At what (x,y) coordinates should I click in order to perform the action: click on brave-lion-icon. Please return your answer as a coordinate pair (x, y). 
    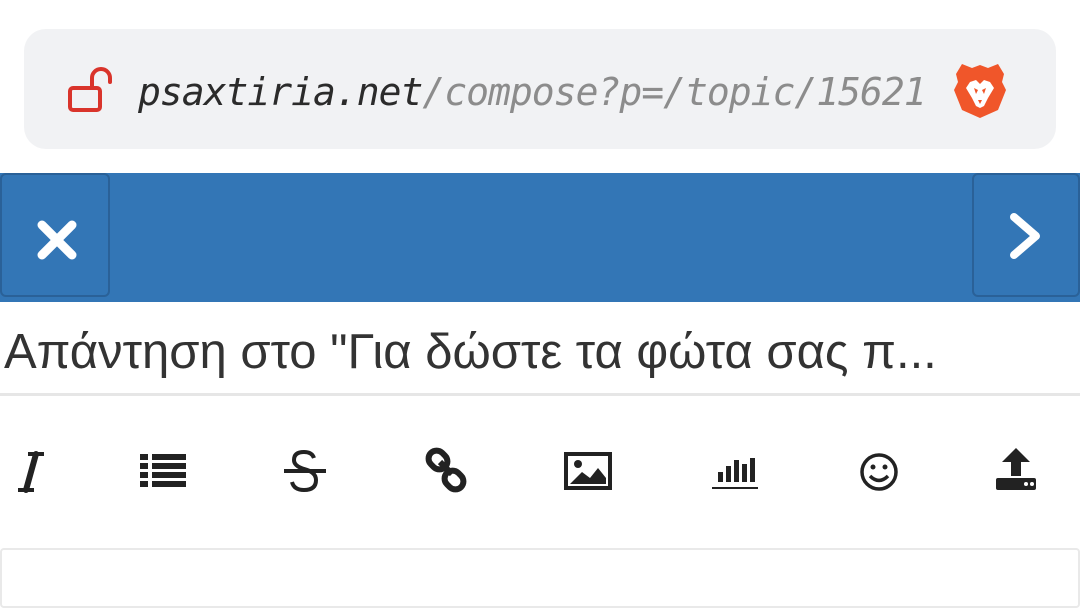
    Looking at the image, I should click on (980, 90).